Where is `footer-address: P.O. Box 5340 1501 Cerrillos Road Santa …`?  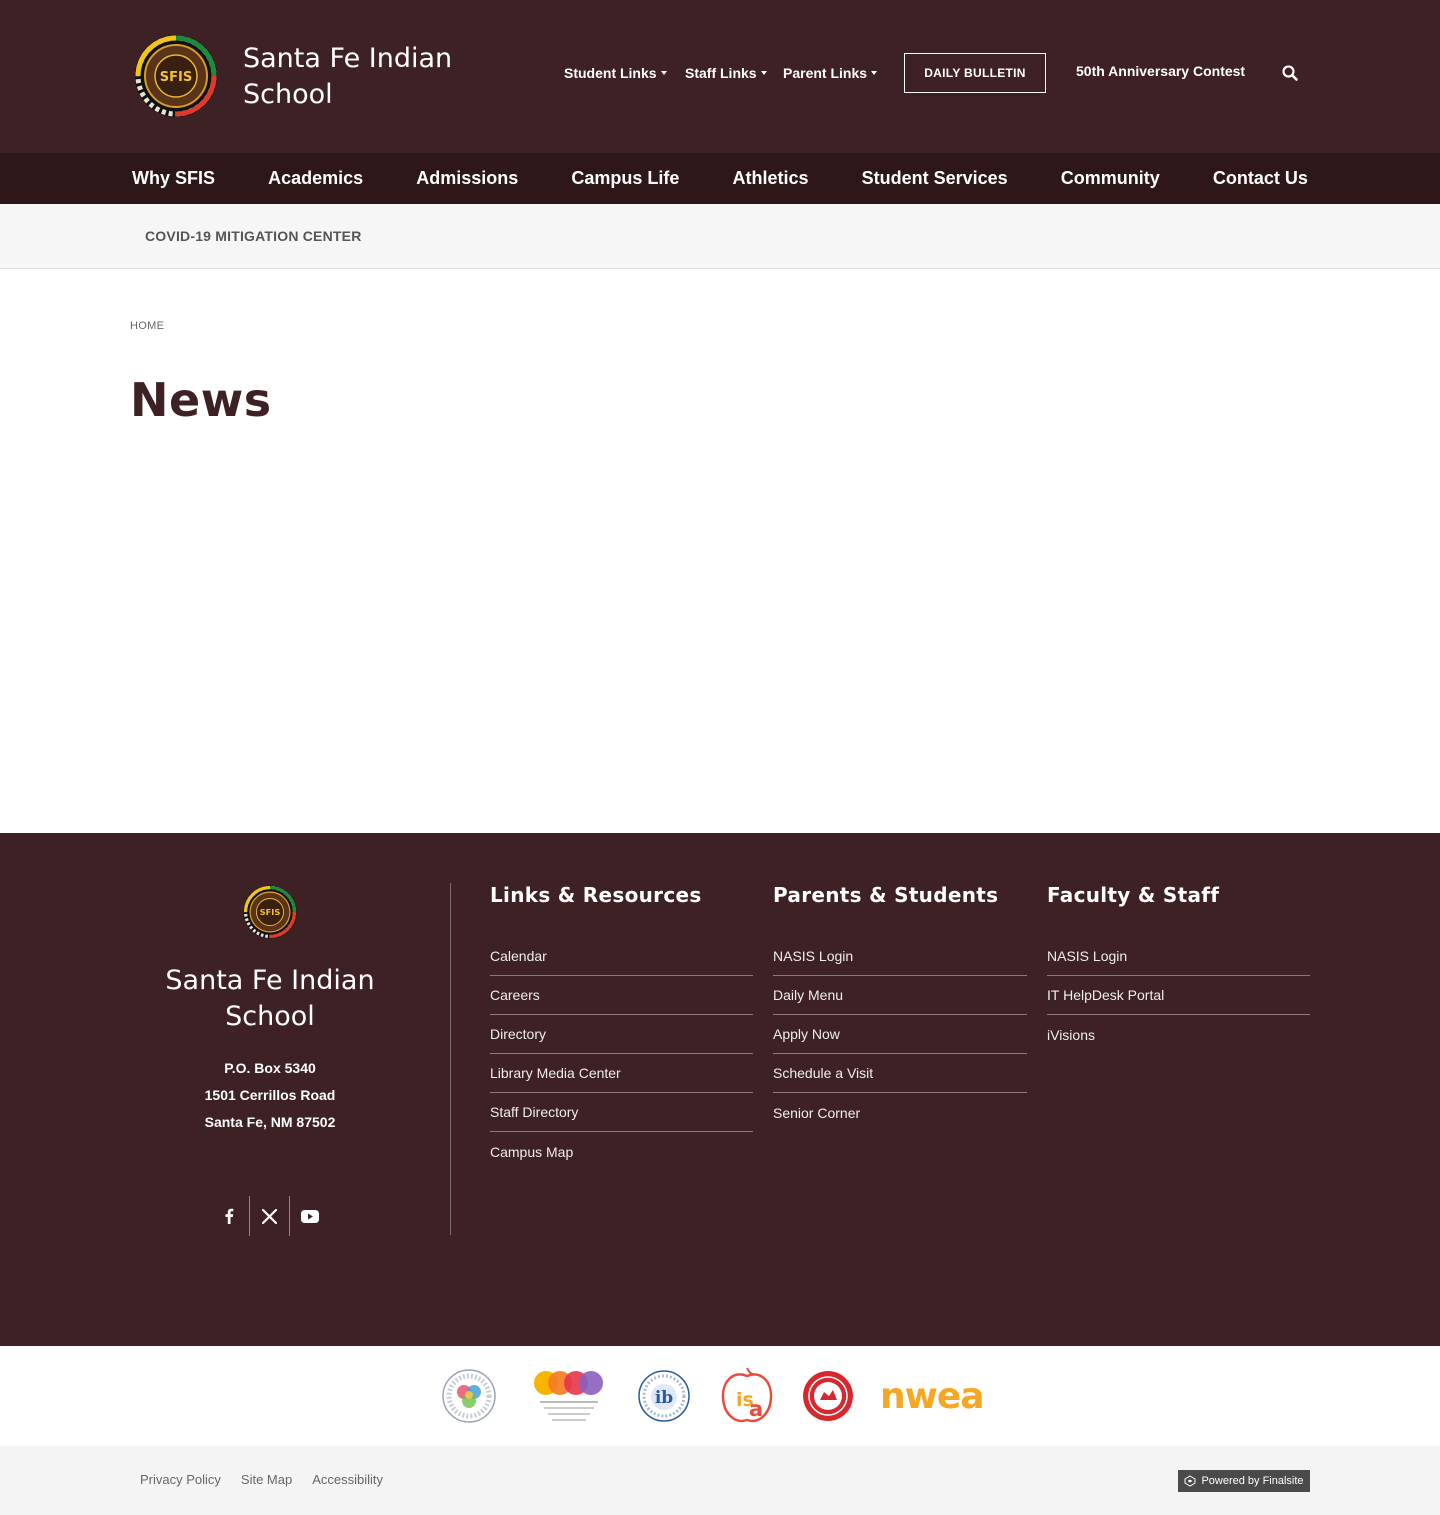 footer-address: P.O. Box 5340 1501 Cerrillos Road Santa … is located at coordinates (270, 1095).